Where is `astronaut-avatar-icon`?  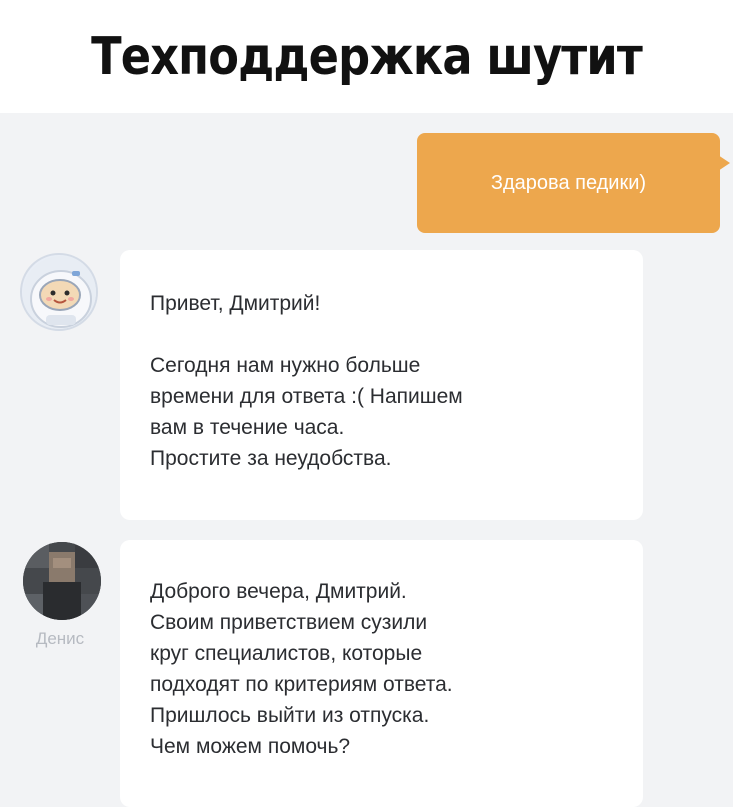 astronaut-avatar-icon is located at coordinates (59, 292).